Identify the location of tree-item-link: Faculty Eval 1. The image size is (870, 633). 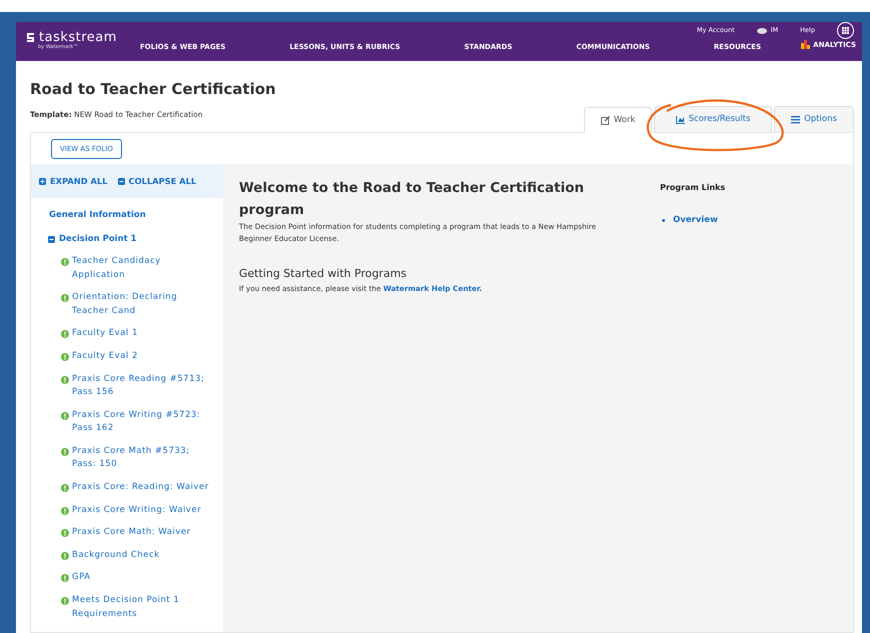
(105, 334).